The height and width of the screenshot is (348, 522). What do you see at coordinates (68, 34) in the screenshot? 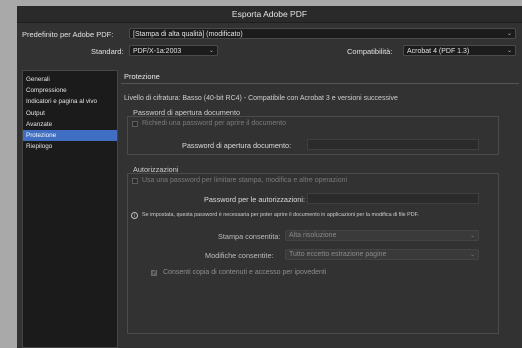
I see `preset-label: Predefinito per Adobe PDF:` at bounding box center [68, 34].